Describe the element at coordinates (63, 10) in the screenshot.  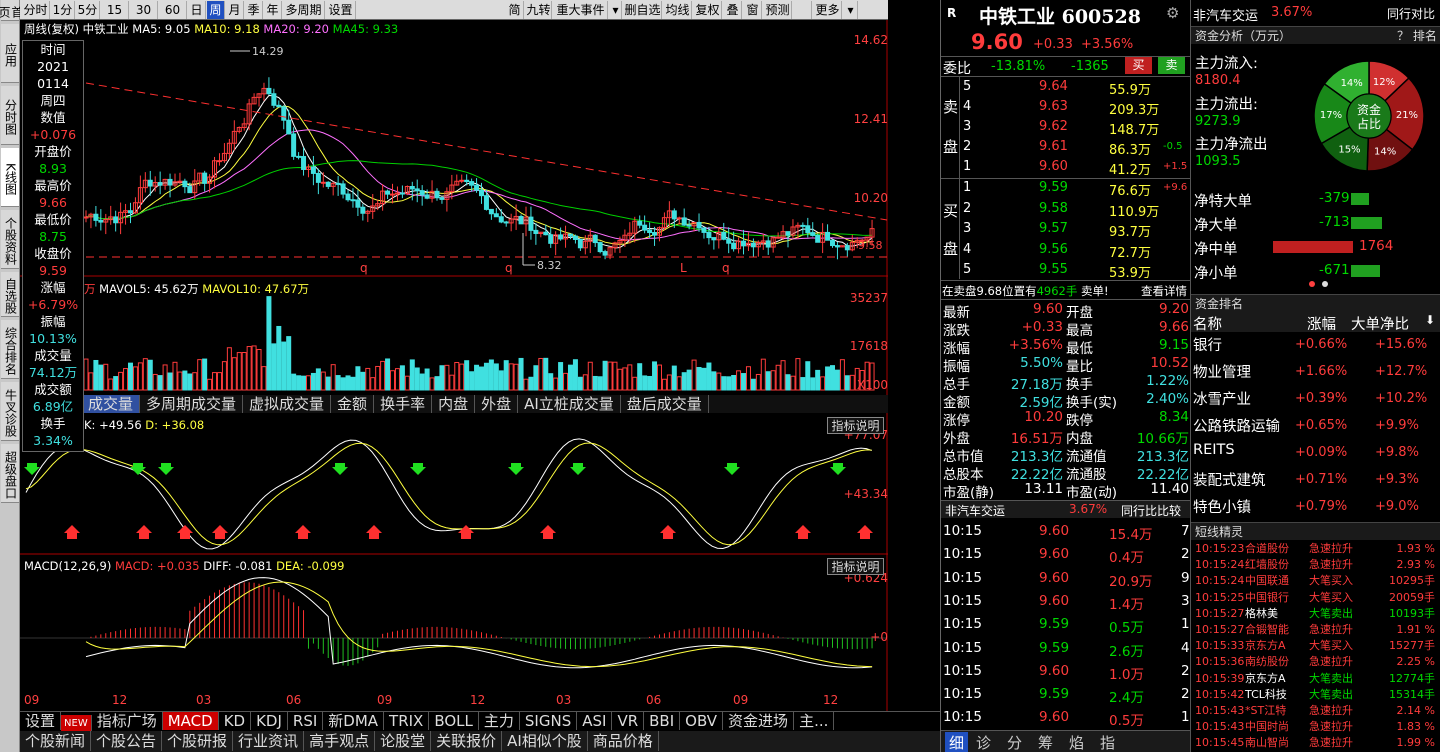
I see `toolbar-period-1: 1分` at that location.